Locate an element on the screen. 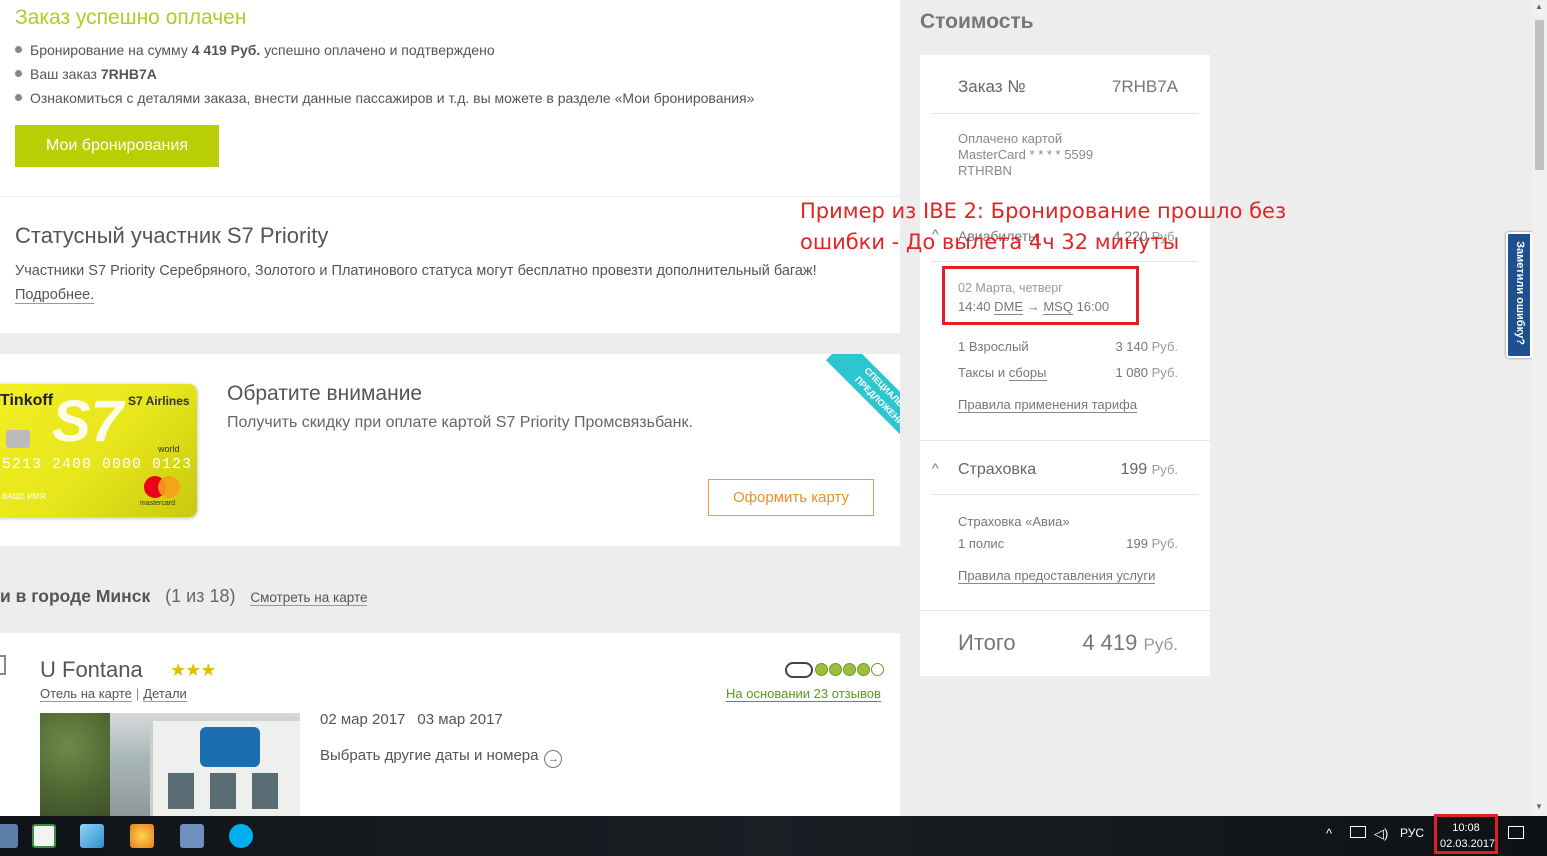 The height and width of the screenshot is (856, 1547). adult-value: 3 140 Руб. is located at coordinates (1146, 346).